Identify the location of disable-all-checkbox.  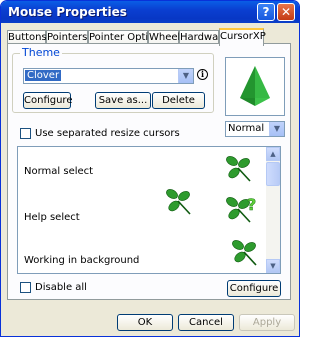
(25, 287).